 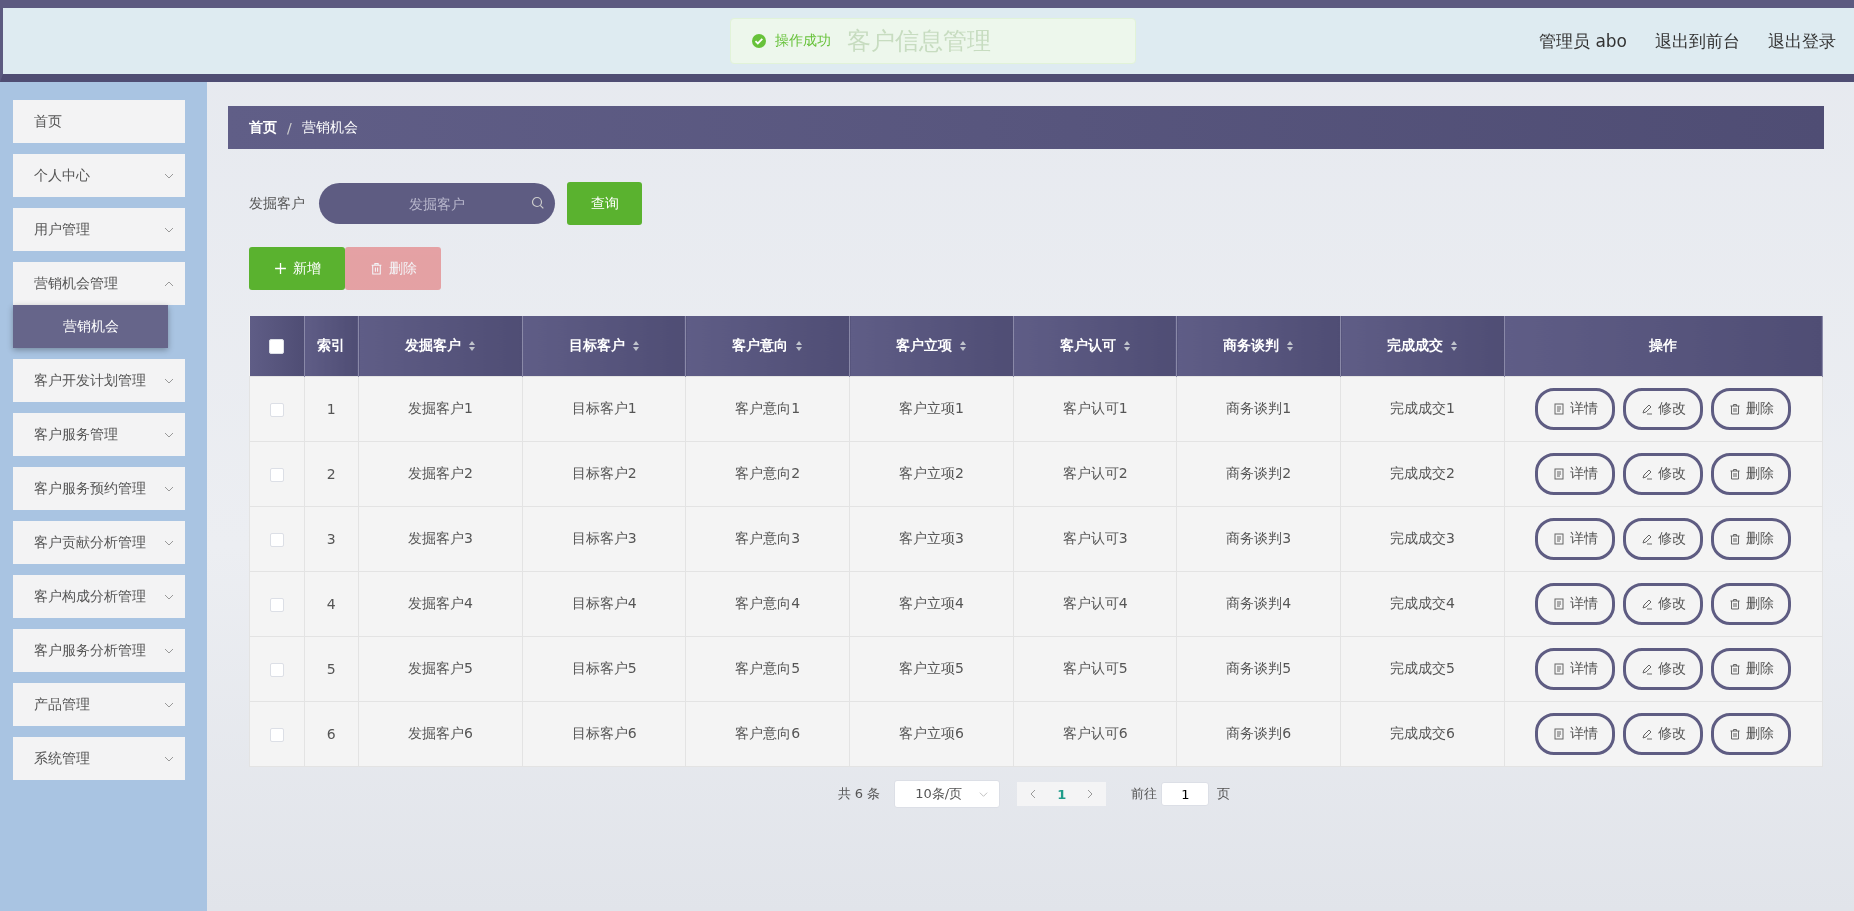 What do you see at coordinates (99, 175) in the screenshot?
I see `menu-item: 个人中心` at bounding box center [99, 175].